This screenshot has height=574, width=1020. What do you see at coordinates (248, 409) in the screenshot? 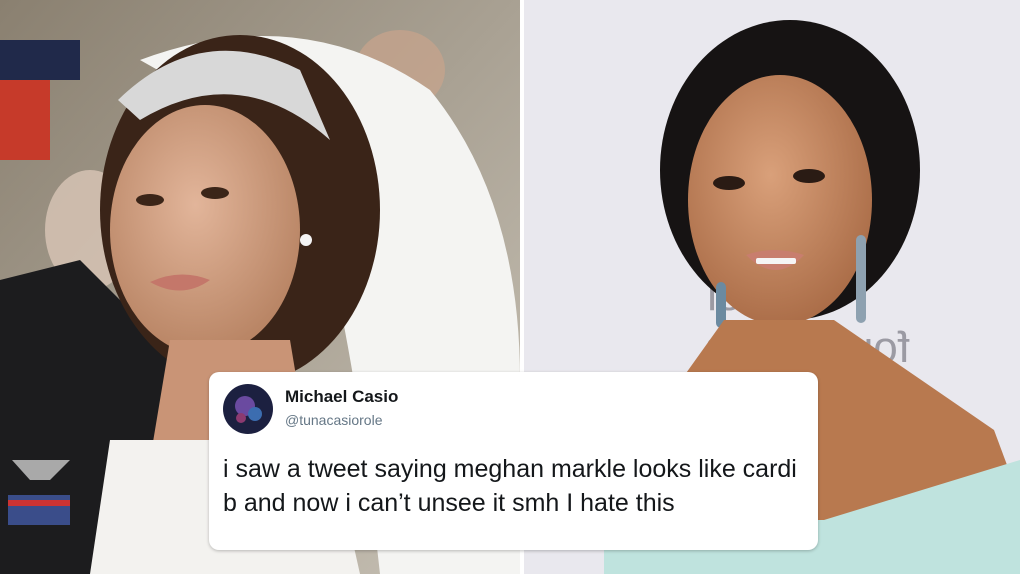
I see `avatar` at bounding box center [248, 409].